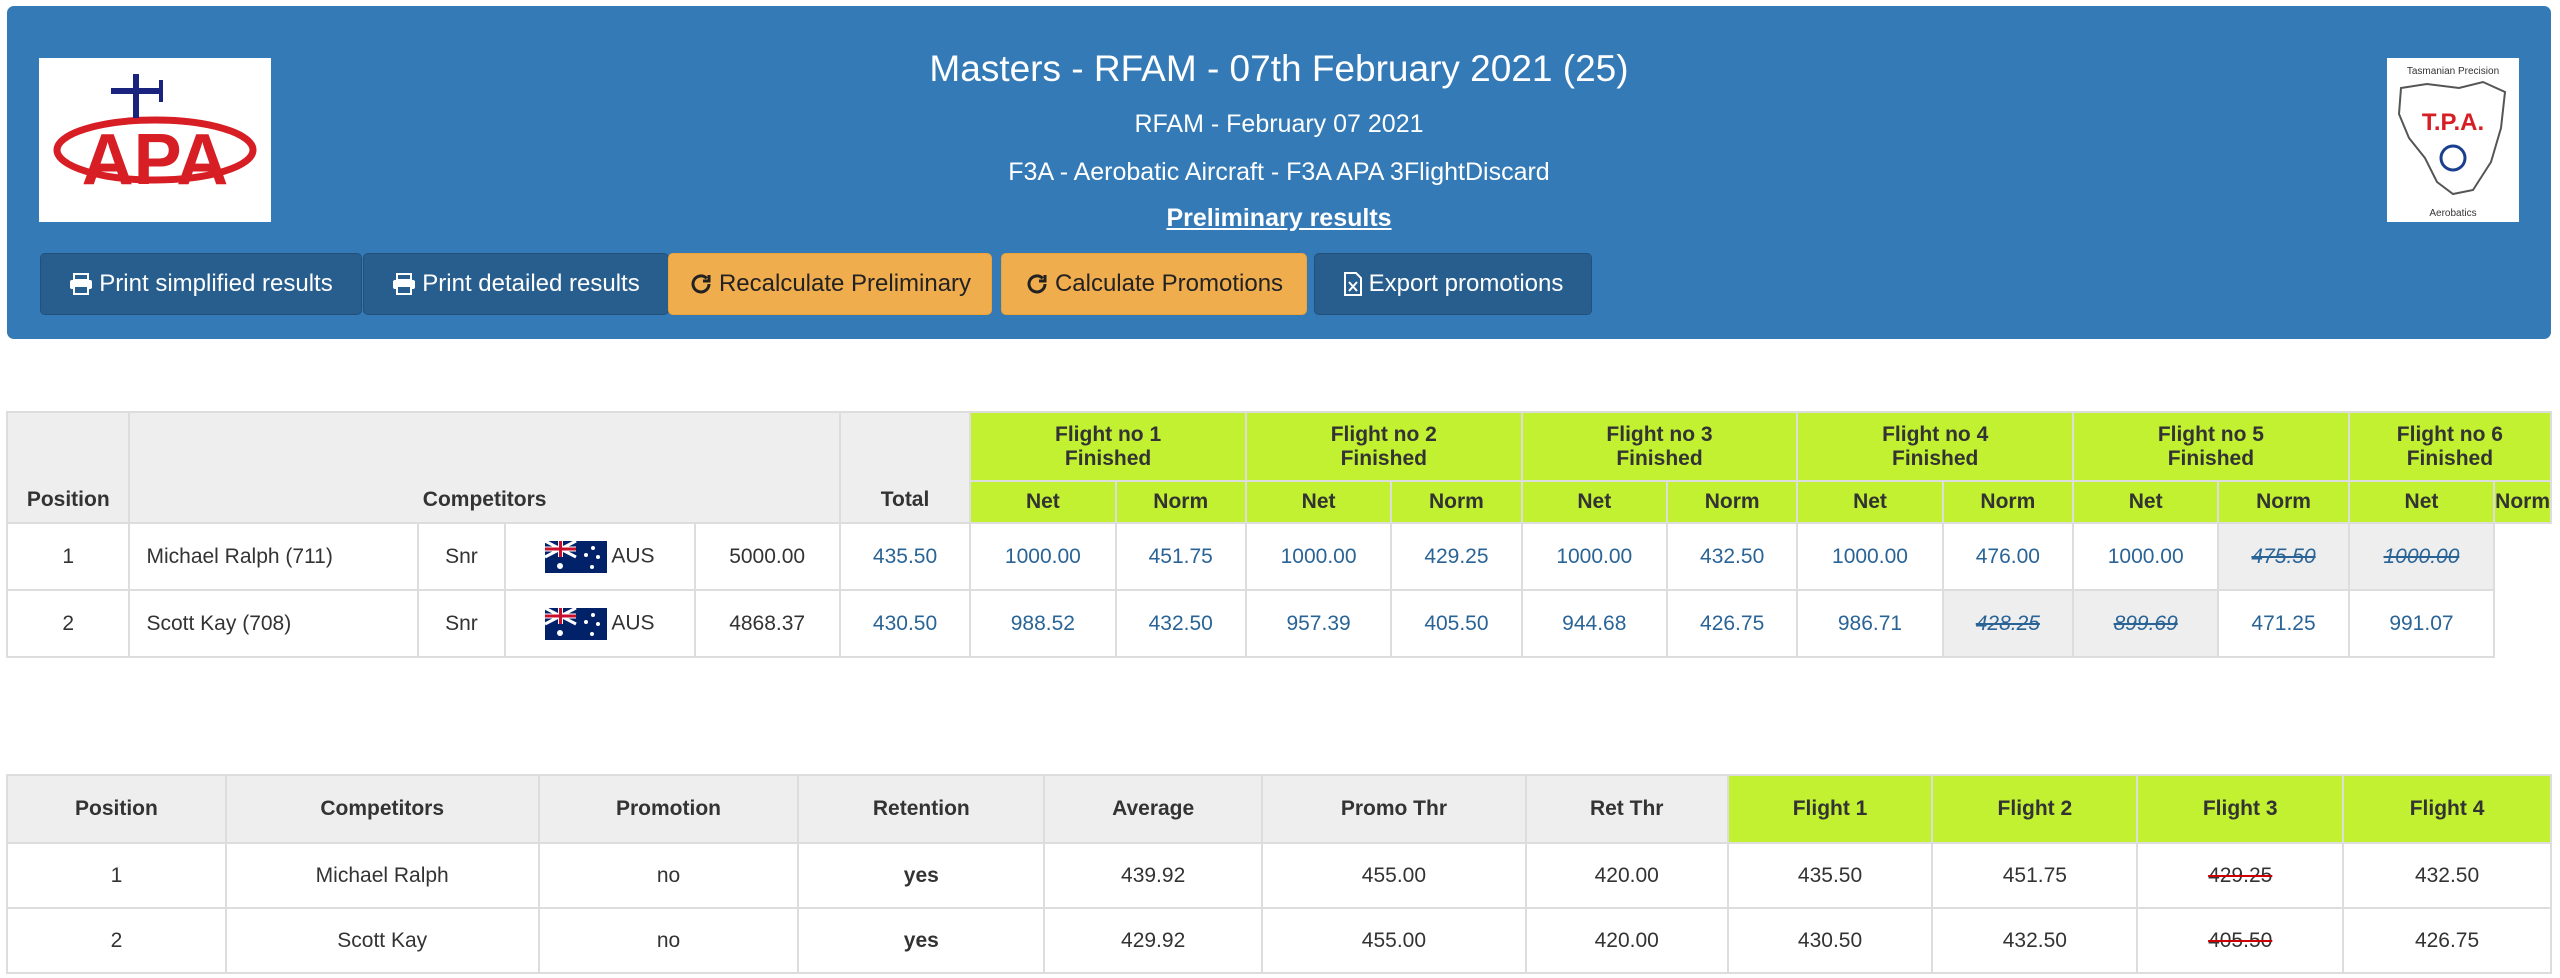  Describe the element at coordinates (1279, 124) in the screenshot. I see `event-subtitle: RFAM - February 07 2021` at that location.